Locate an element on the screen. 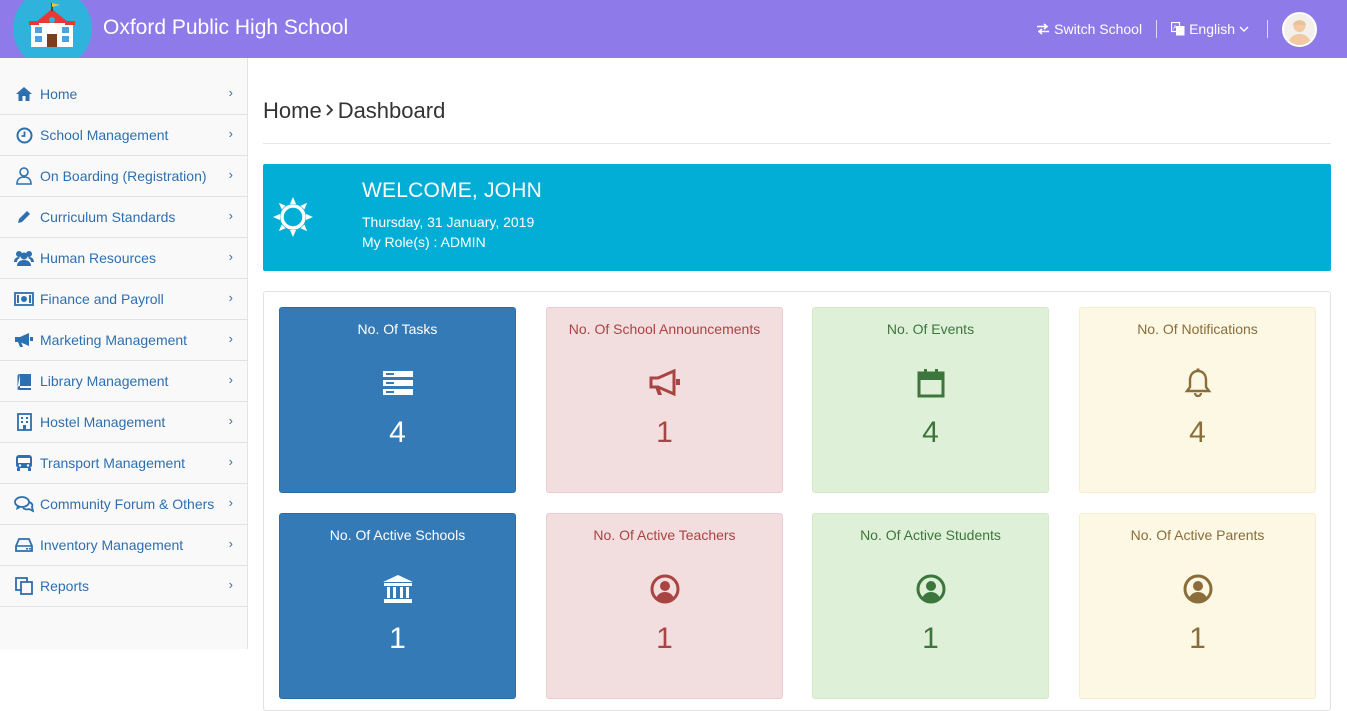 The width and height of the screenshot is (1347, 711). sidebar-item-label: Library Management is located at coordinates (104, 381).